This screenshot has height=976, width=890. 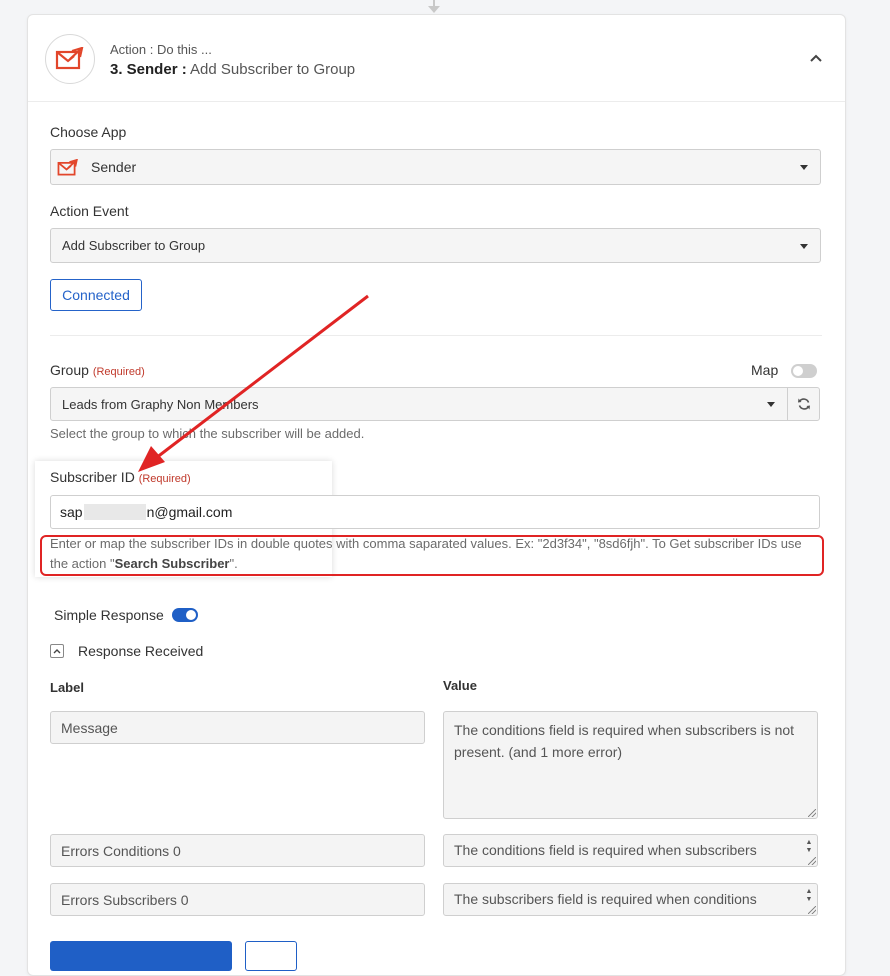 I want to click on response-label-field: Errors Conditions 0, so click(x=237, y=850).